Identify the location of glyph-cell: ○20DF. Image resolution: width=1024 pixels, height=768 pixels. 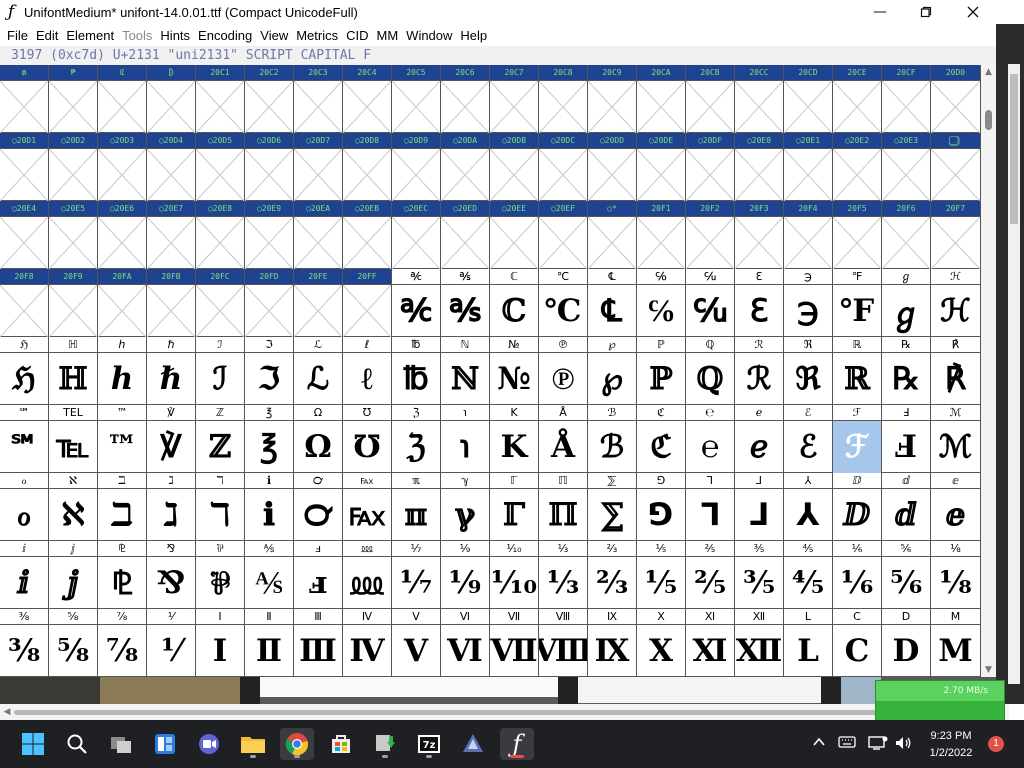
(710, 167).